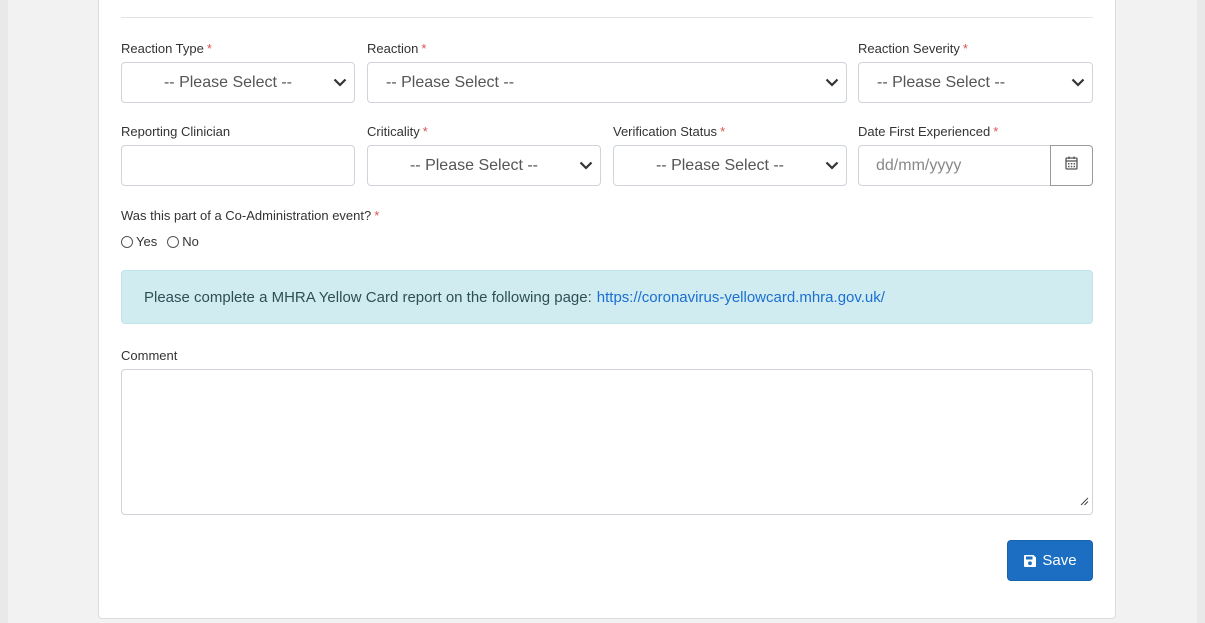 This screenshot has width=1205, height=623. I want to click on reaction-severity-select: -- Please Select --, so click(975, 82).